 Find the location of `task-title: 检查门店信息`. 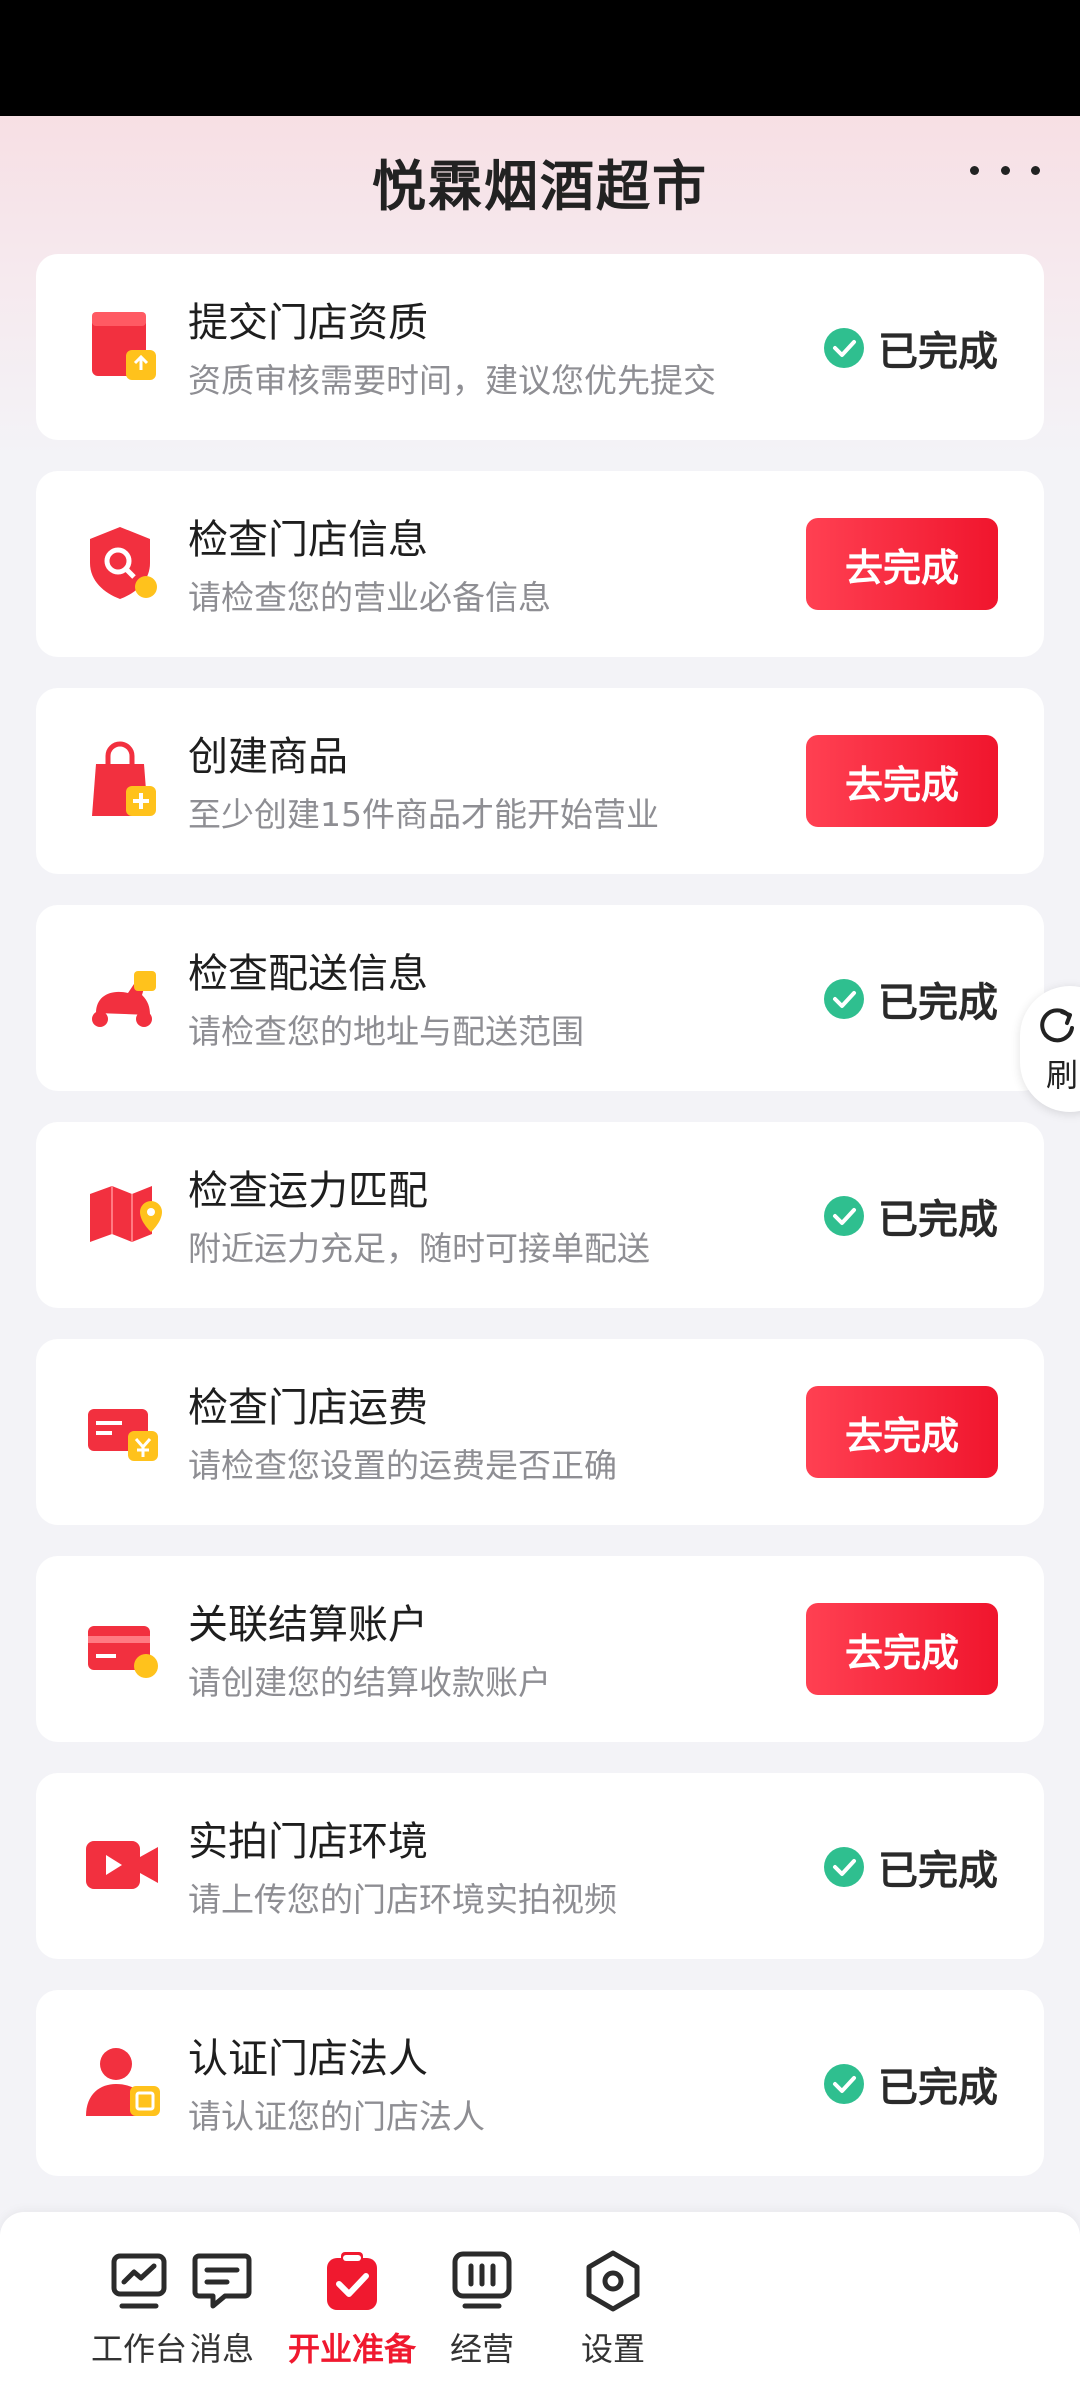

task-title: 检查门店信息 is located at coordinates (308, 540).